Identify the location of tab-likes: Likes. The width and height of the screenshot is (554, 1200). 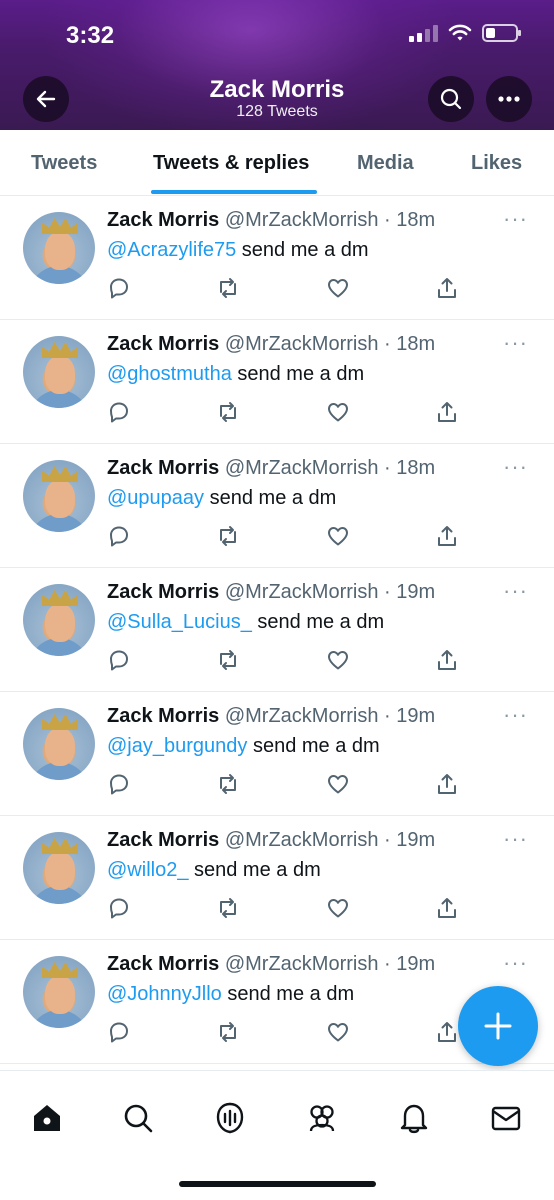
(496, 163).